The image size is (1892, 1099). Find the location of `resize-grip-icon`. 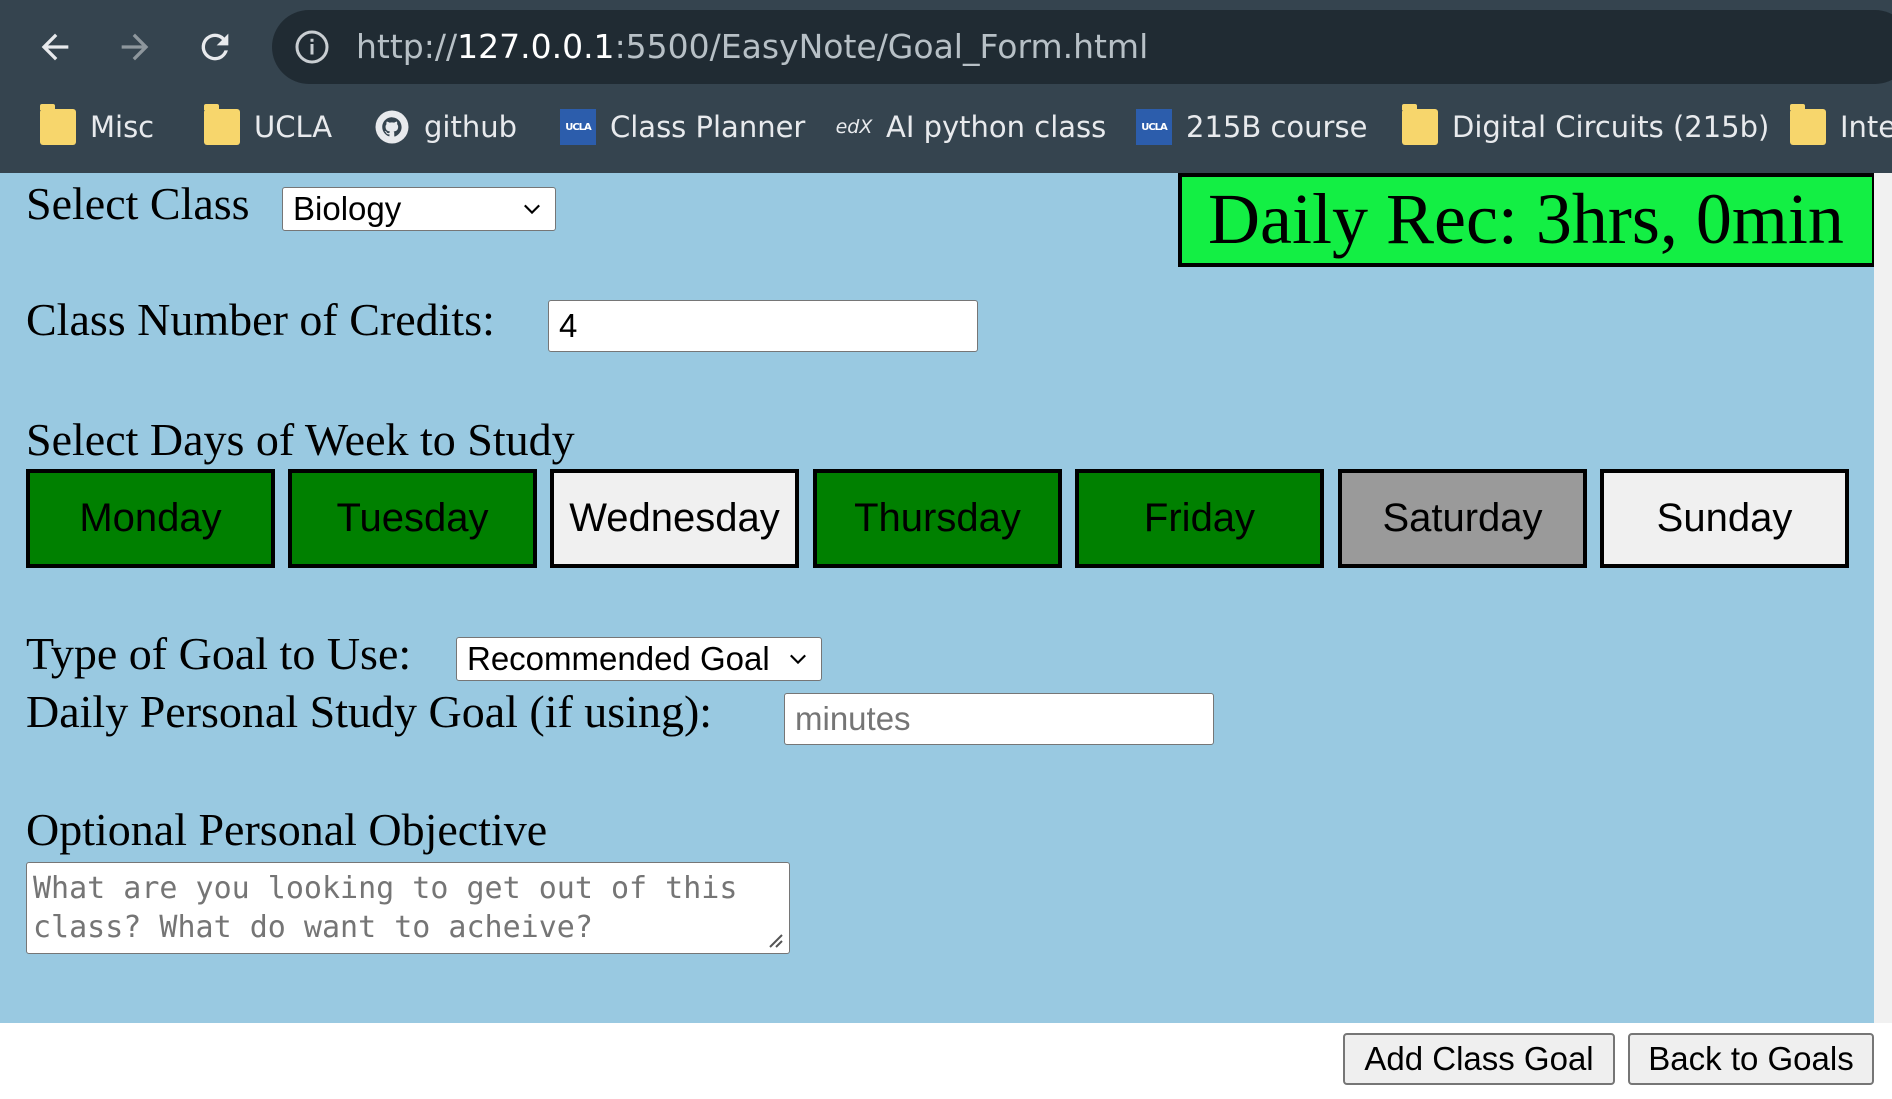

resize-grip-icon is located at coordinates (774, 939).